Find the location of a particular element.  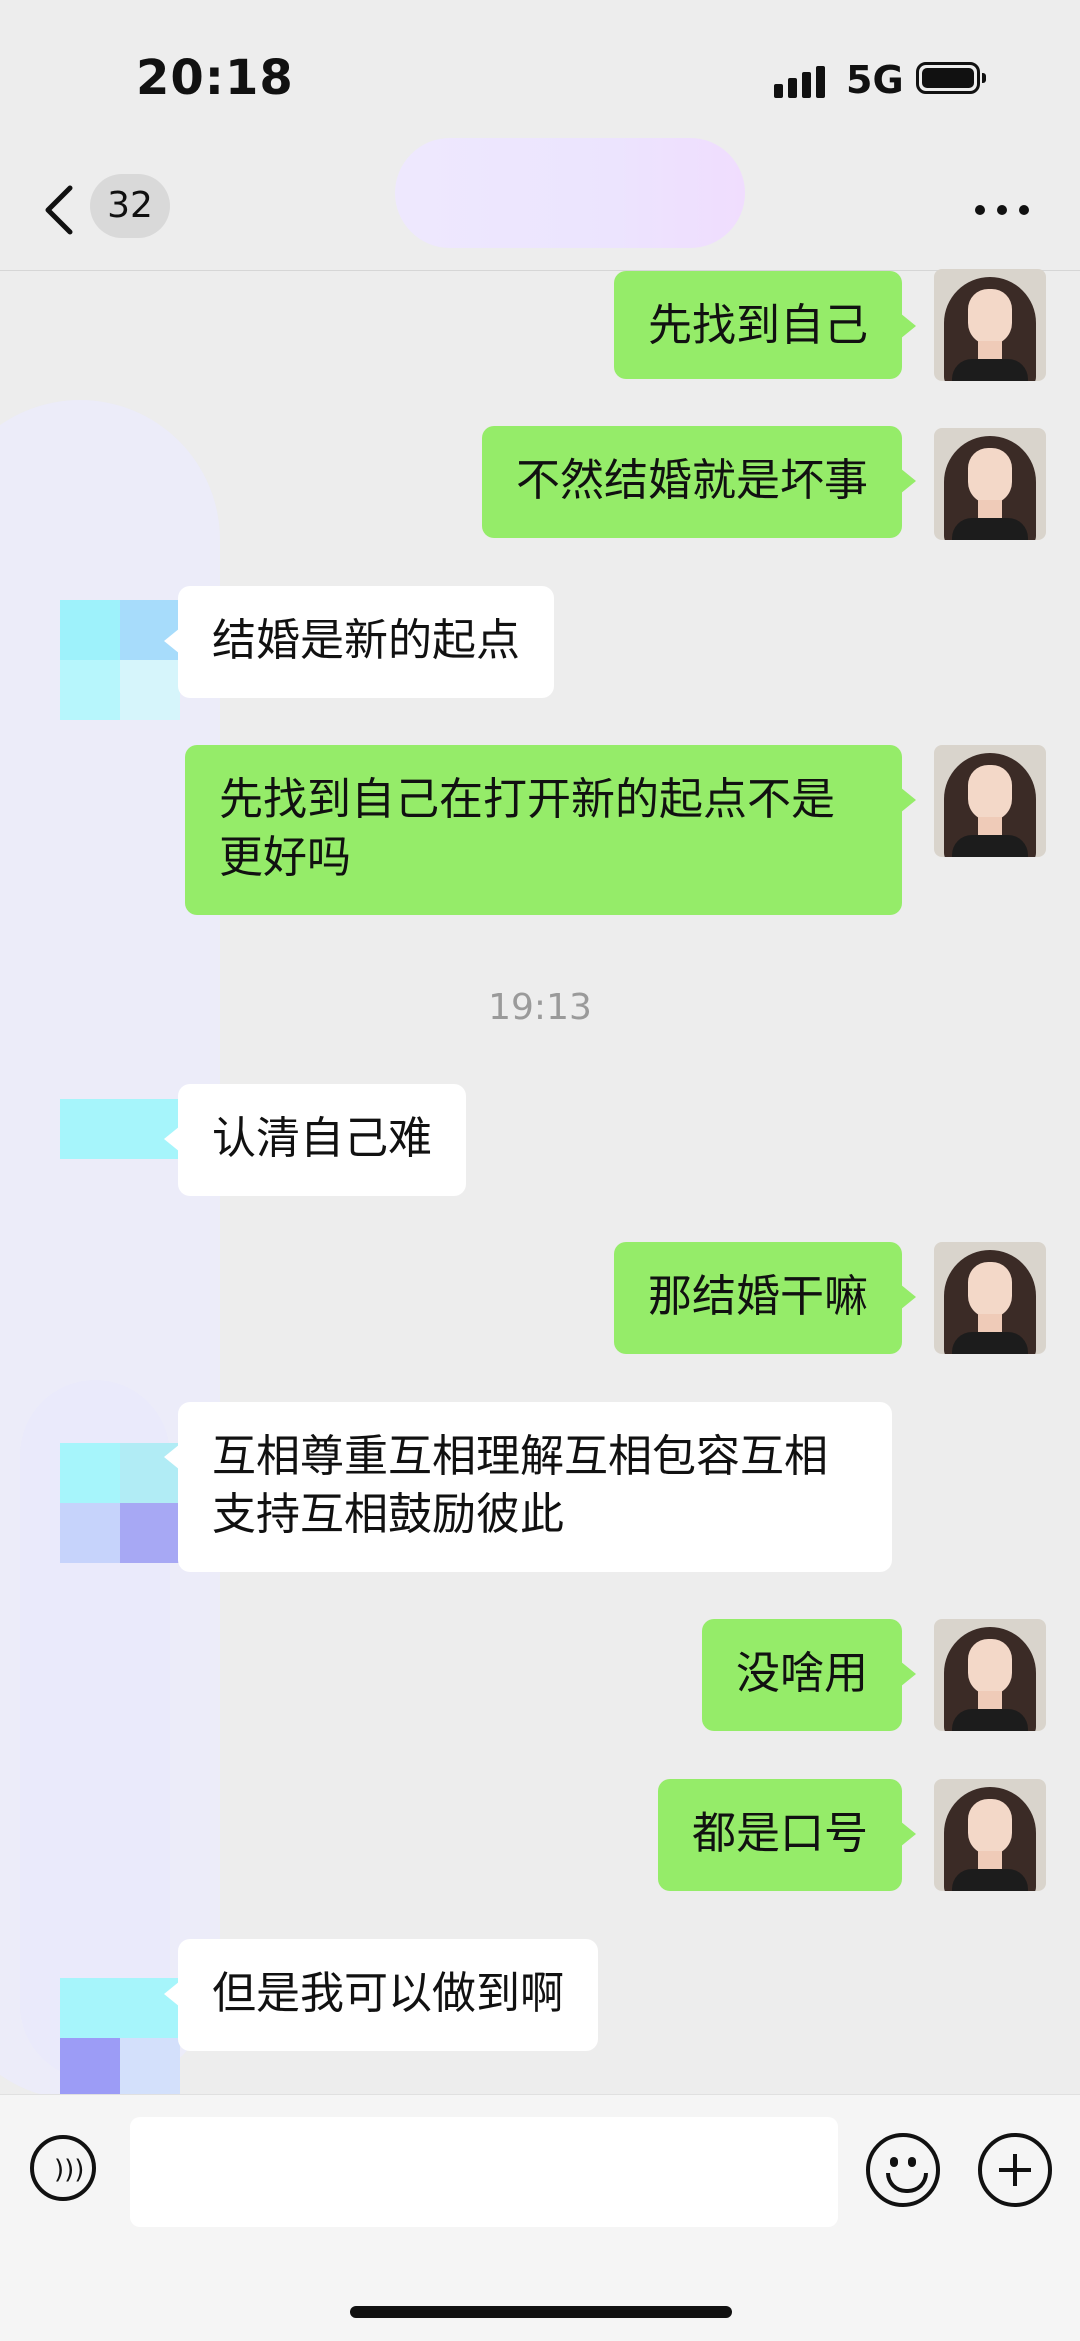

plus-button is located at coordinates (1015, 2170).